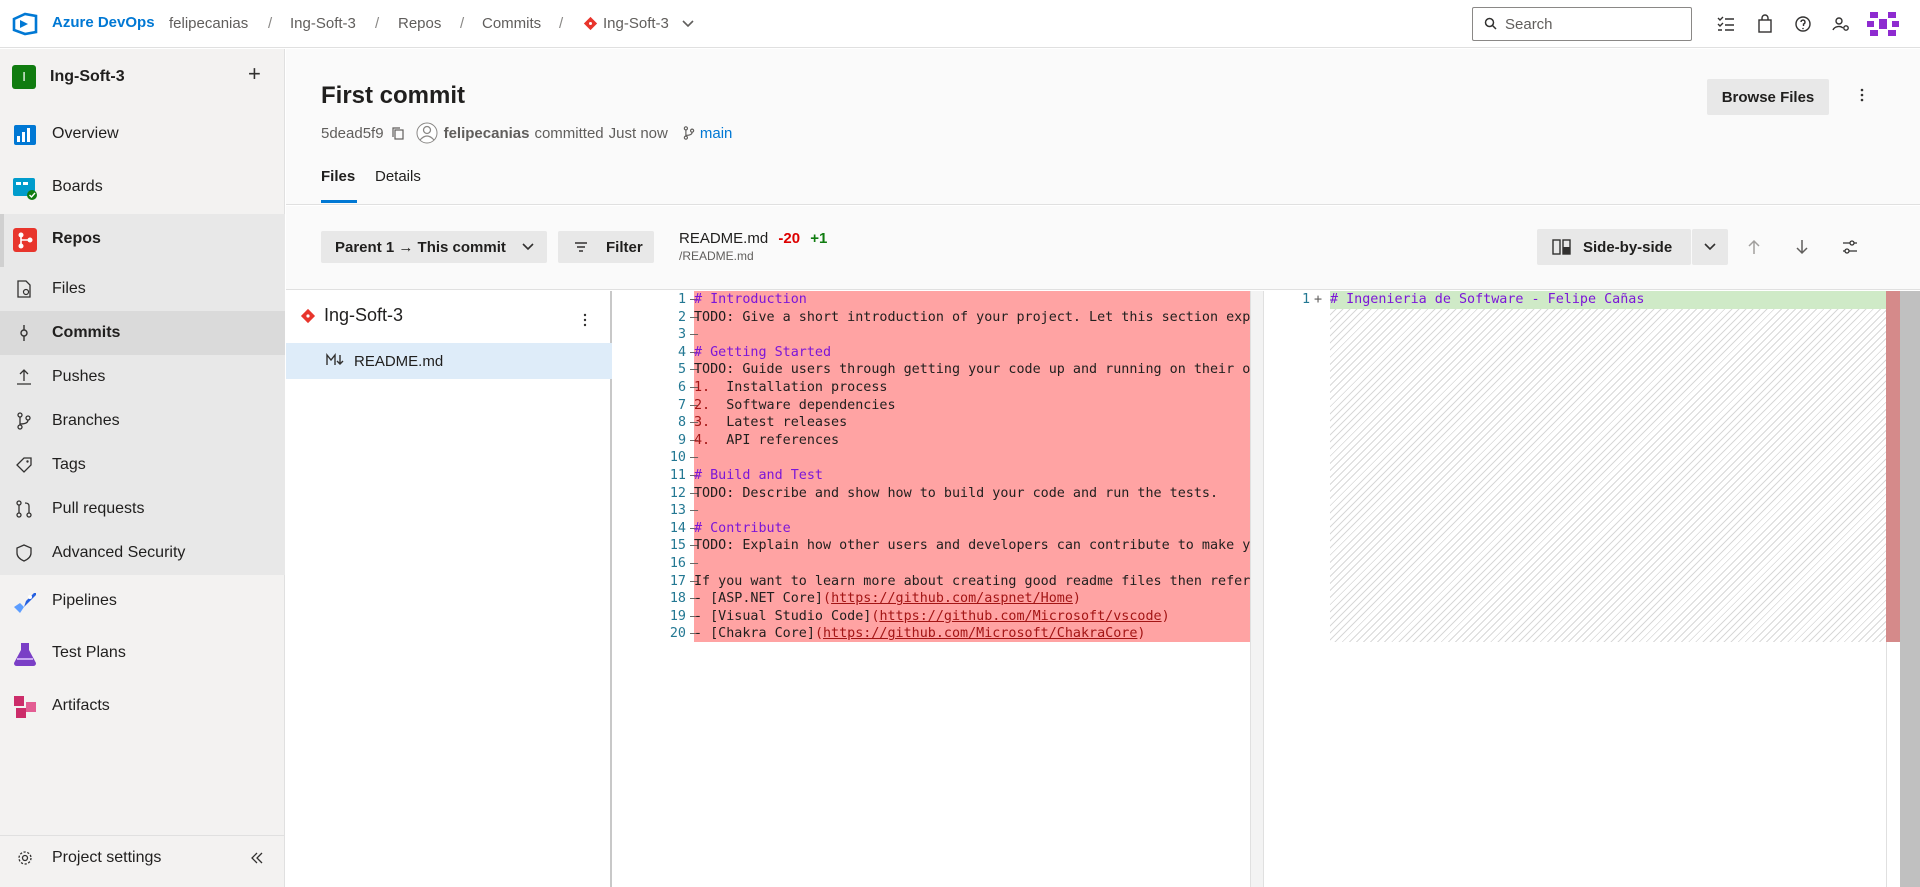 This screenshot has height=887, width=1920. Describe the element at coordinates (323, 23) in the screenshot. I see `breadcrumb-project: Ing-Soft-3` at that location.